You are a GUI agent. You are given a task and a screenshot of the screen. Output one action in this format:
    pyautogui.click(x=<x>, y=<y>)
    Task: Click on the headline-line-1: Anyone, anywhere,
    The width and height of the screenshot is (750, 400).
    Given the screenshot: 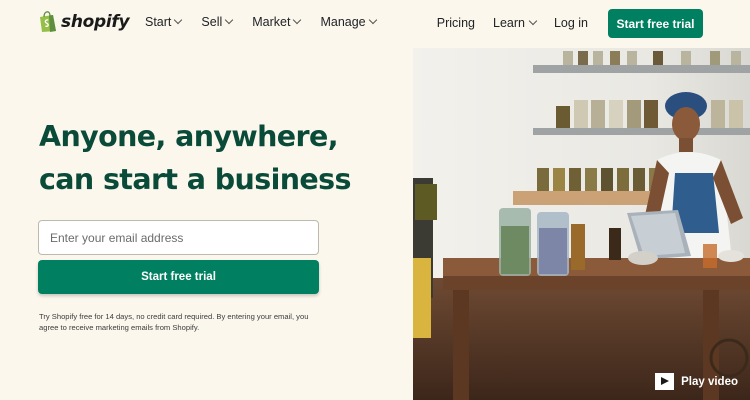 What is the action you would take?
    pyautogui.click(x=189, y=136)
    